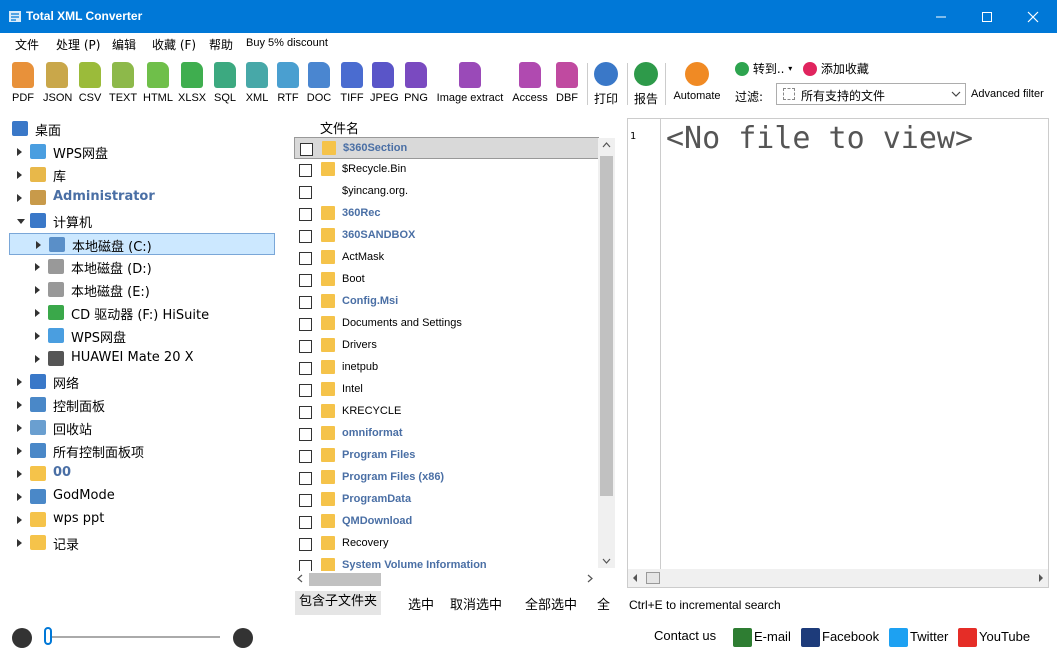 The width and height of the screenshot is (1057, 658). What do you see at coordinates (446, 368) in the screenshot?
I see `file-row: inetpub` at bounding box center [446, 368].